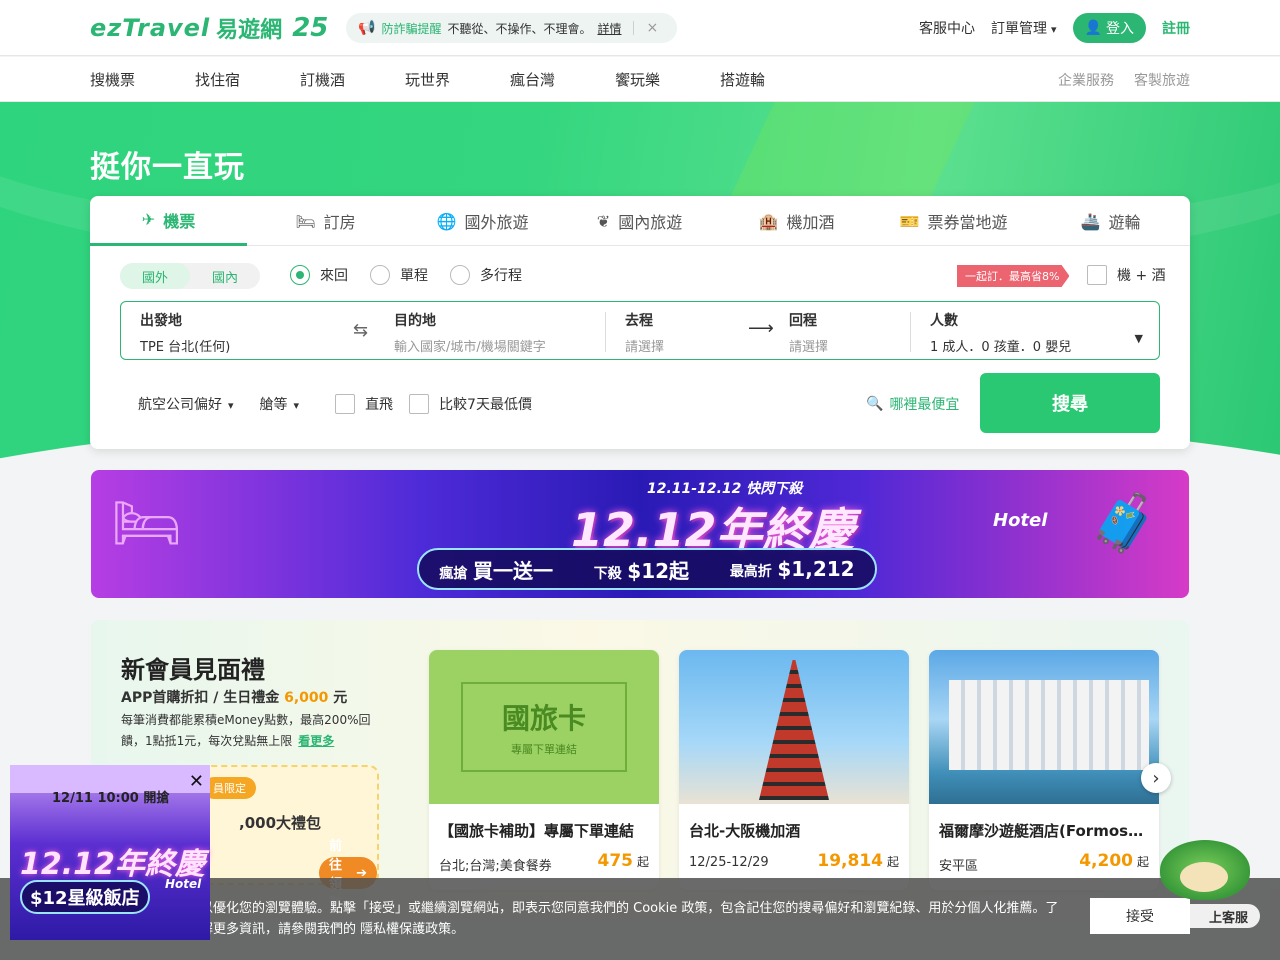 This screenshot has width=1280, height=960. Describe the element at coordinates (168, 221) in the screenshot. I see `tab-flights: ✈ 機票` at that location.